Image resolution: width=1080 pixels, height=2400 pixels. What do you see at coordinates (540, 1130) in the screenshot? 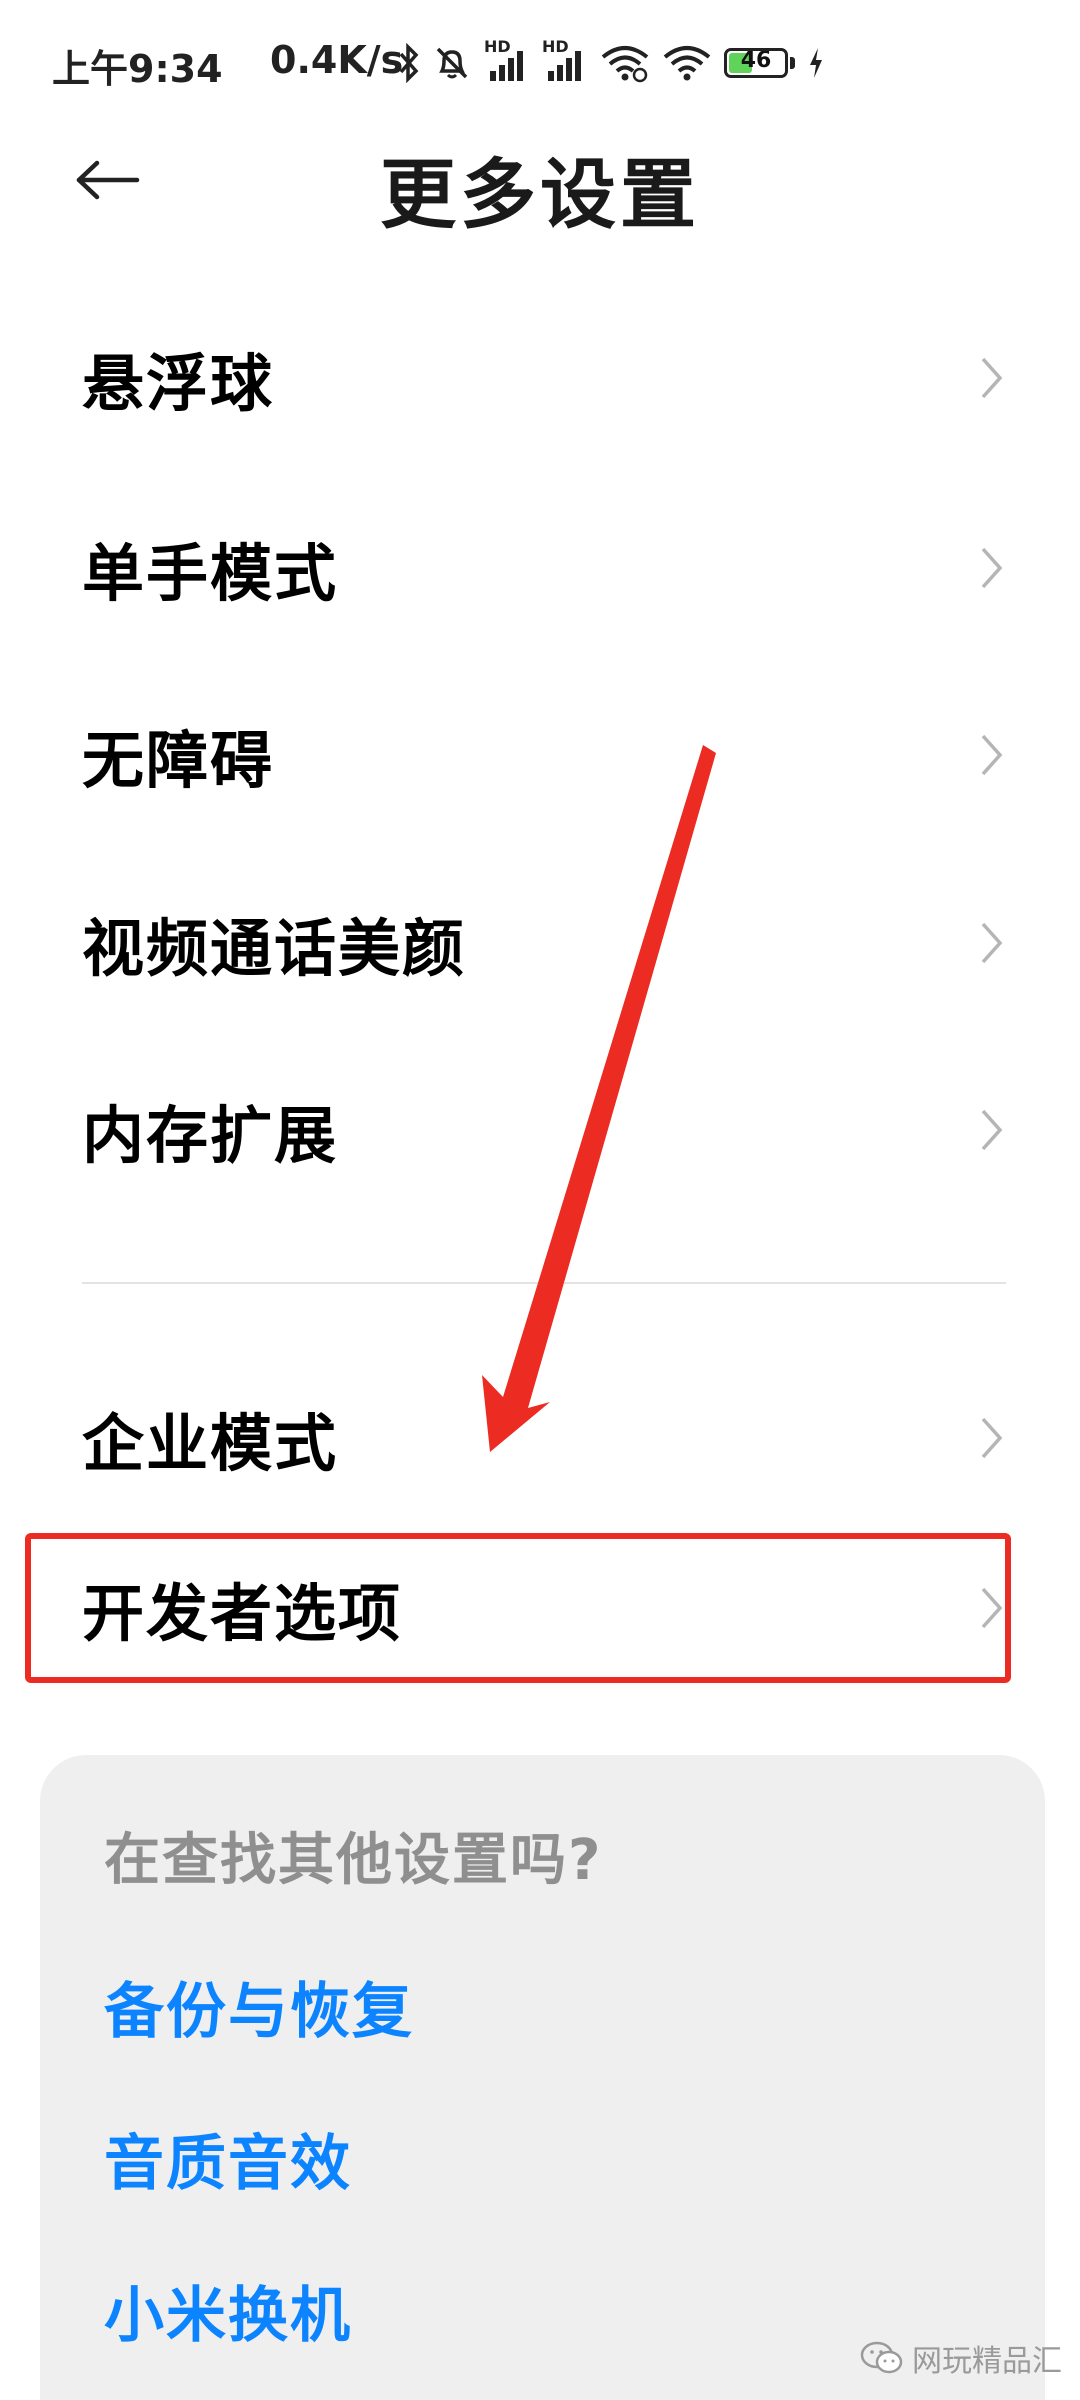
I see `menu-item-memory-extension: 内存扩展` at bounding box center [540, 1130].